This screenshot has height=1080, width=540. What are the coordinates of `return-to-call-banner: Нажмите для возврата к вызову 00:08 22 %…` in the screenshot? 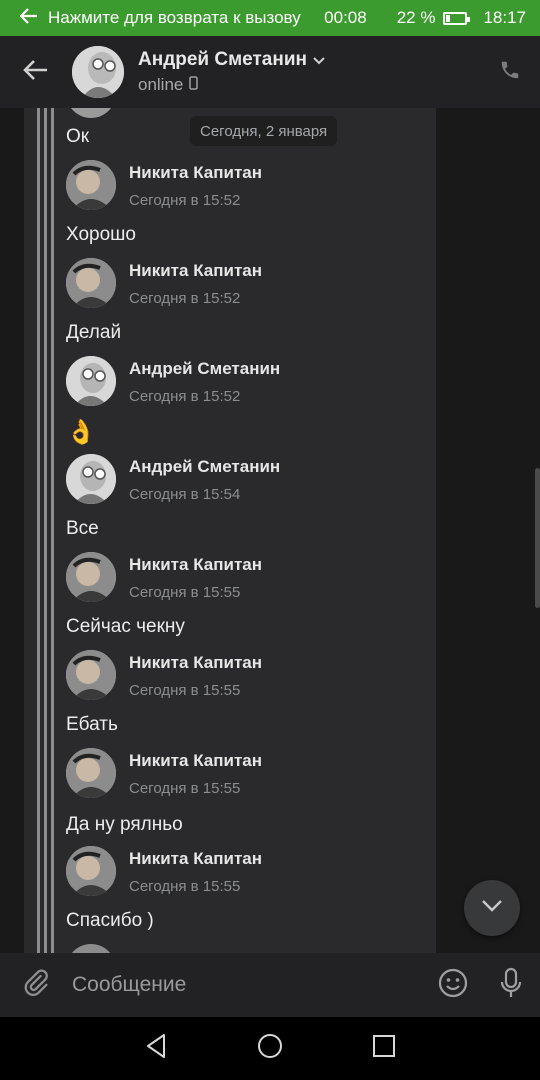 It's located at (270, 18).